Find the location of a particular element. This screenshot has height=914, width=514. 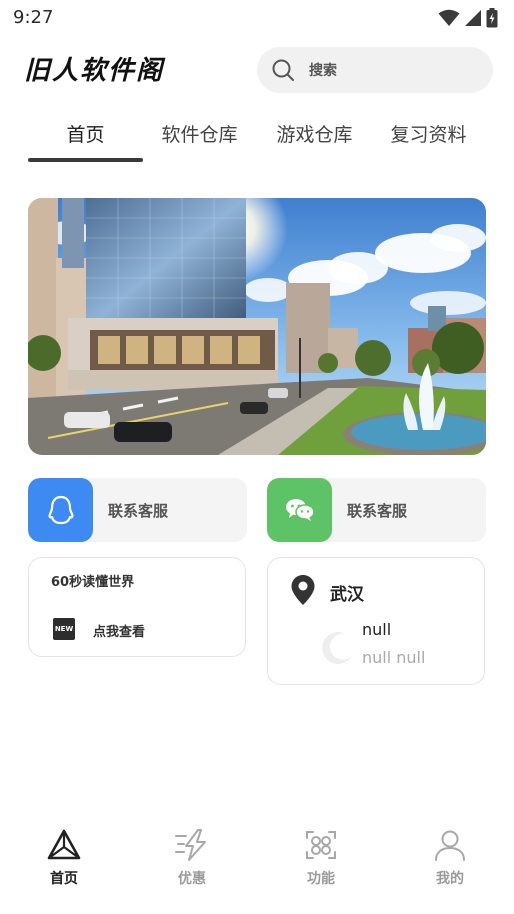

tab-home: 首页 is located at coordinates (85, 133).